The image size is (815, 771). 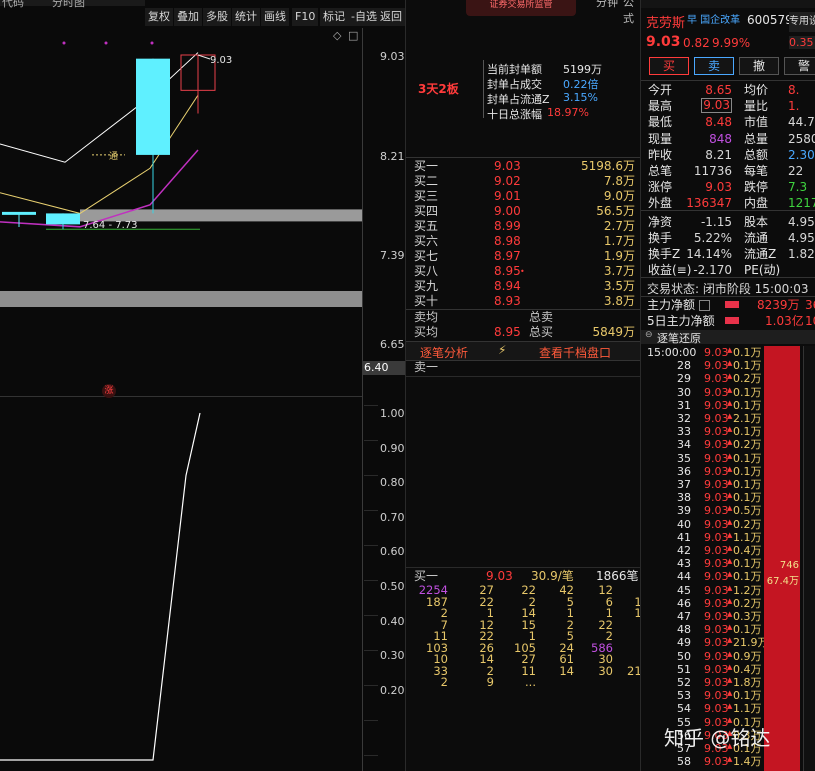 What do you see at coordinates (712, 171) in the screenshot?
I see `stat-value: 11736` at bounding box center [712, 171].